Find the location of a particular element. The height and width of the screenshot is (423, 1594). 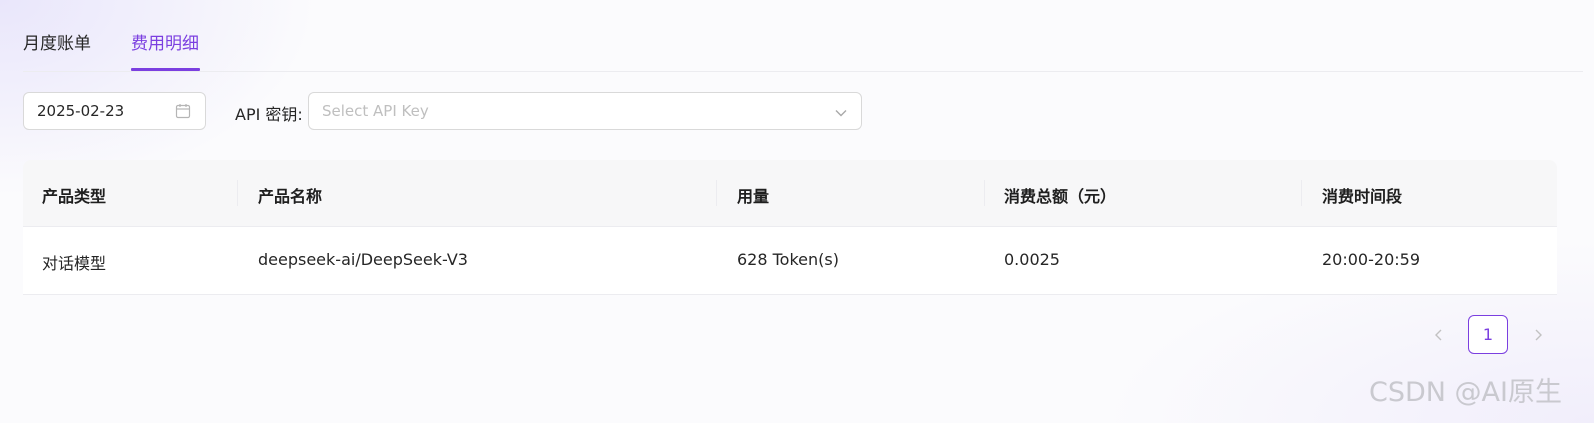

column-header-total-cost: 消费总额（元） is located at coordinates (1060, 196).